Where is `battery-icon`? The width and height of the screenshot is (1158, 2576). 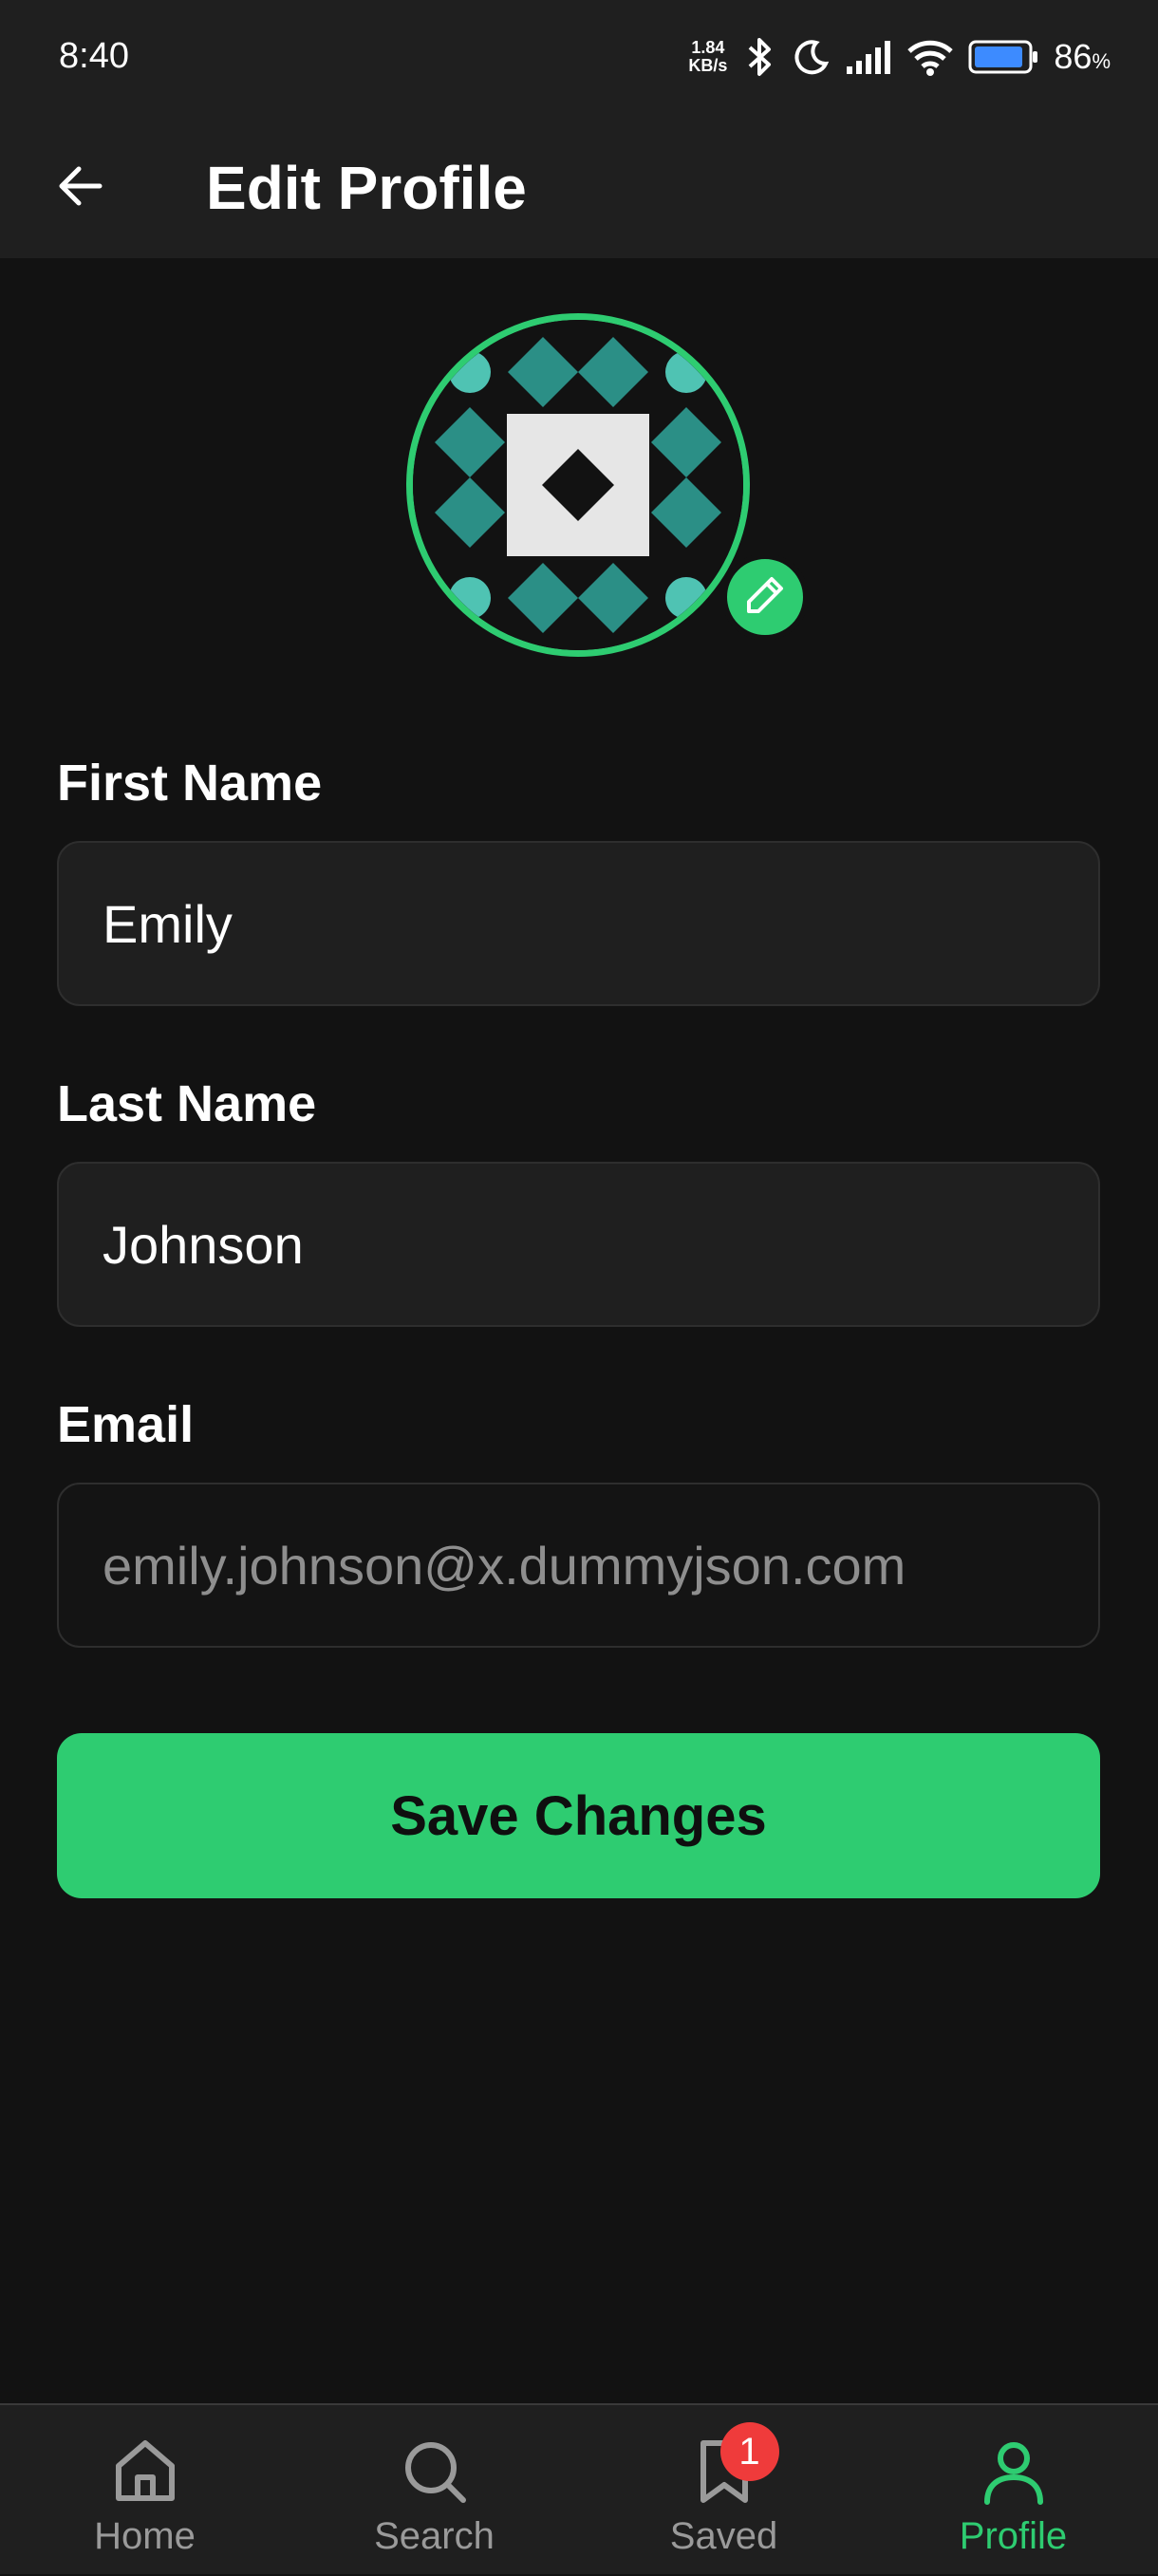 battery-icon is located at coordinates (1004, 57).